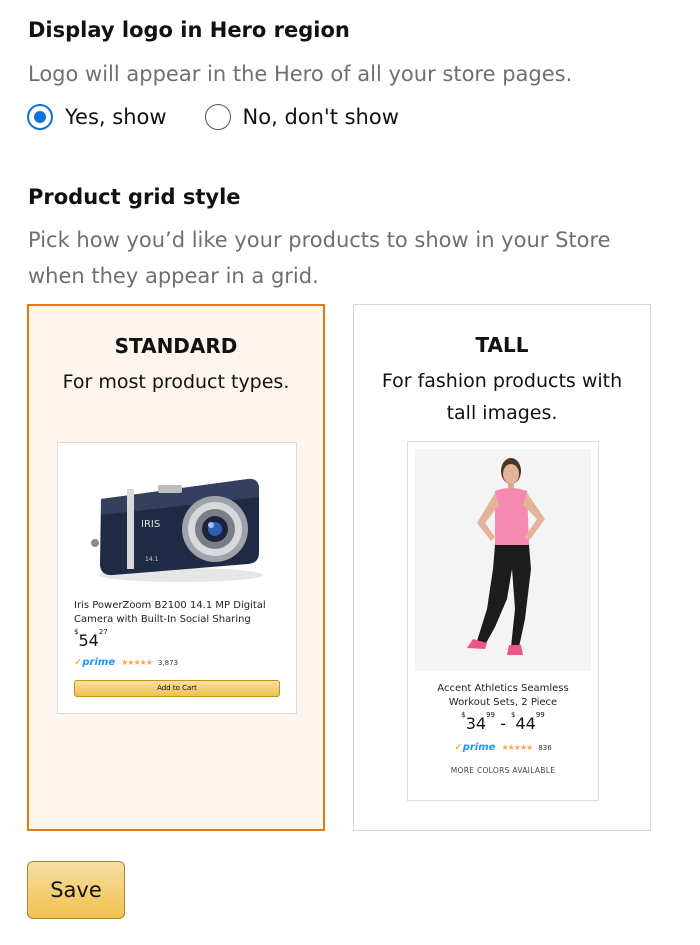 Image resolution: width=700 pixels, height=945 pixels. Describe the element at coordinates (177, 688) in the screenshot. I see `add-to-cart-button: Add to Cart` at that location.